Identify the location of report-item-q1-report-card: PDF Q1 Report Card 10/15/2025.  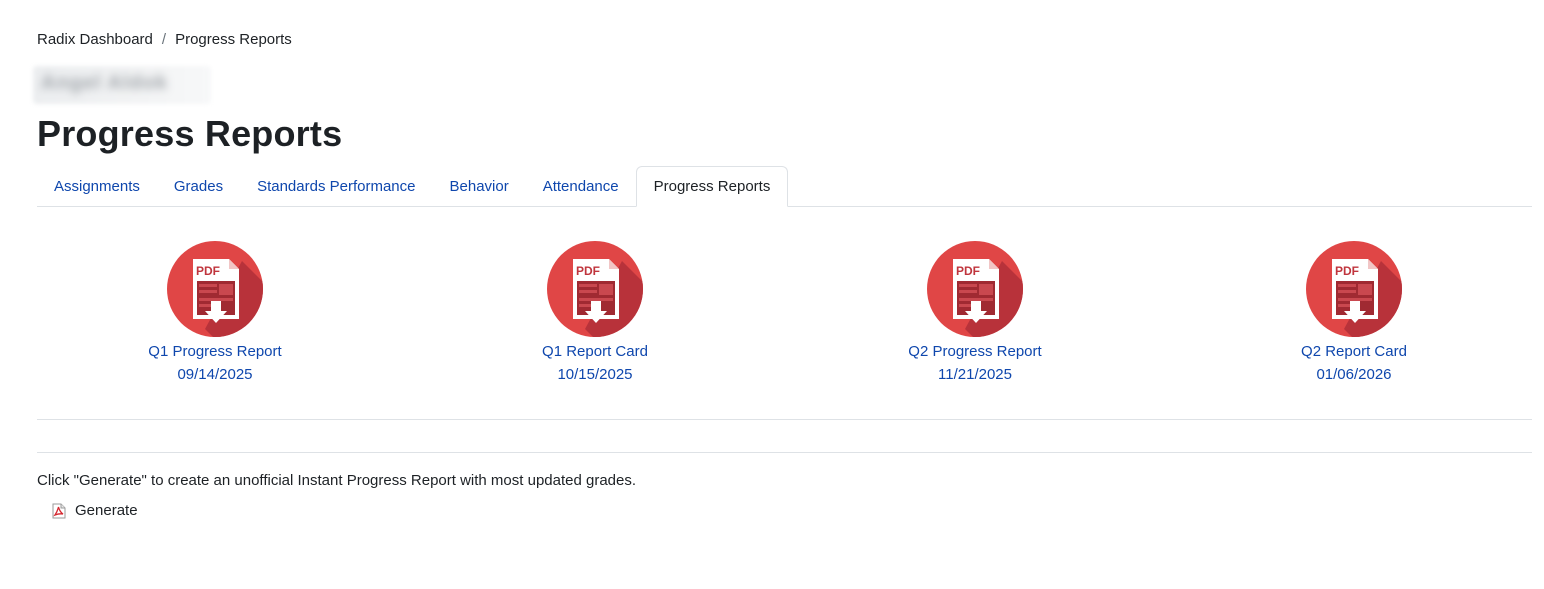
(595, 313).